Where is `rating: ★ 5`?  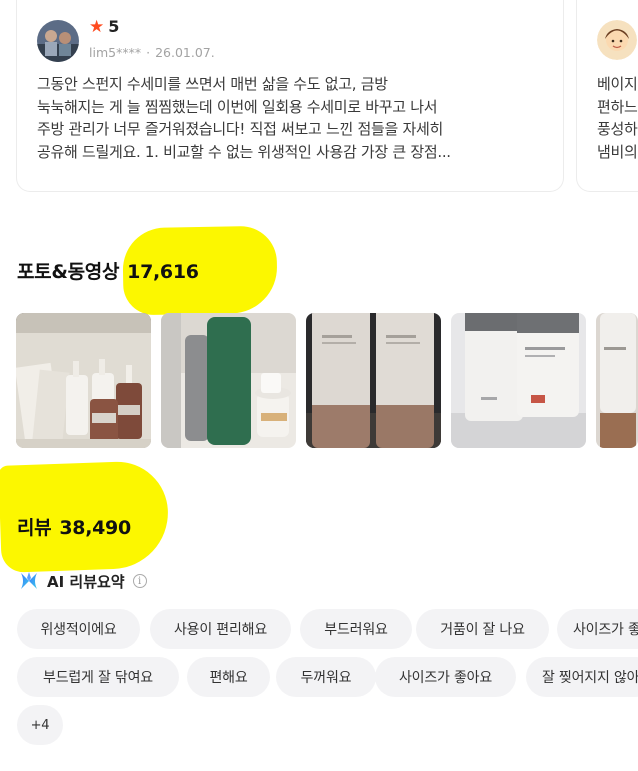 rating: ★ 5 is located at coordinates (104, 27).